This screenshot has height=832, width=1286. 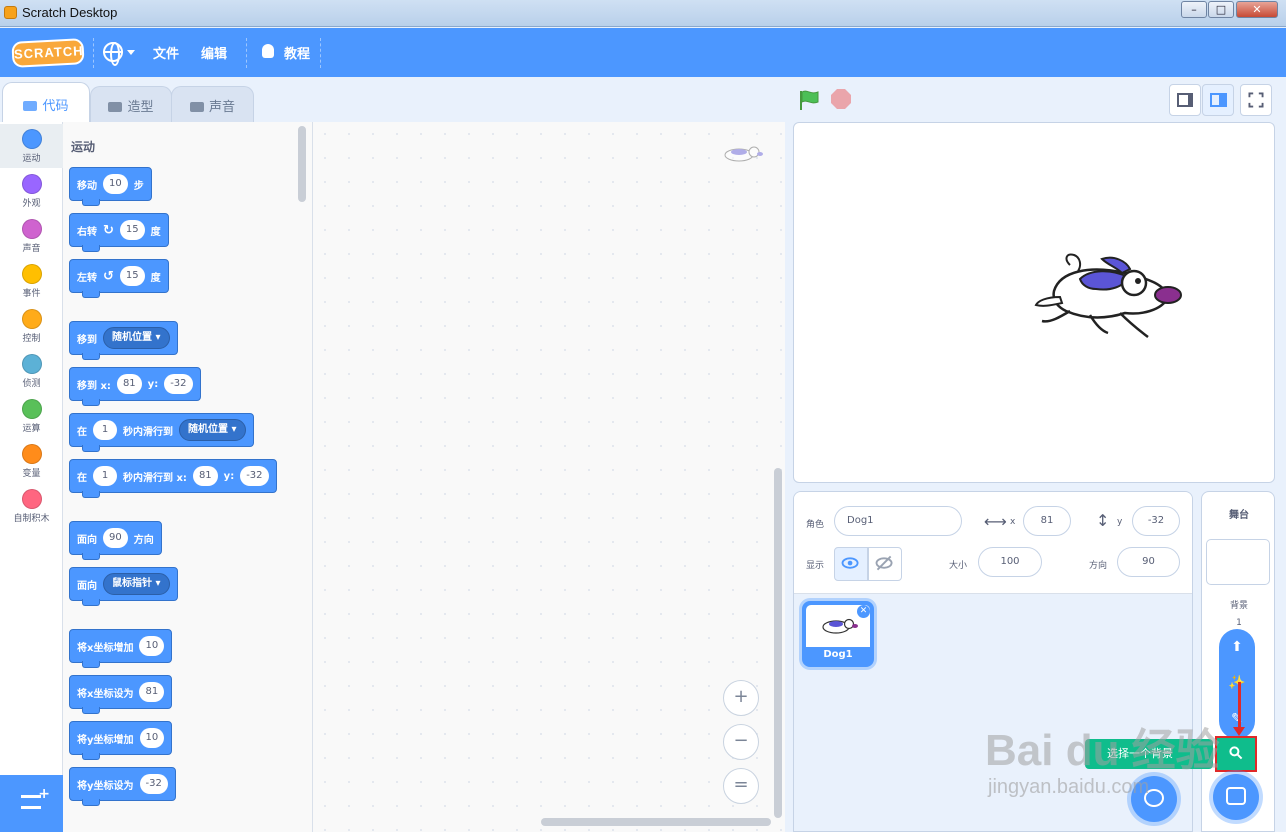 I want to click on script-horizontal-scrollbar, so click(x=656, y=822).